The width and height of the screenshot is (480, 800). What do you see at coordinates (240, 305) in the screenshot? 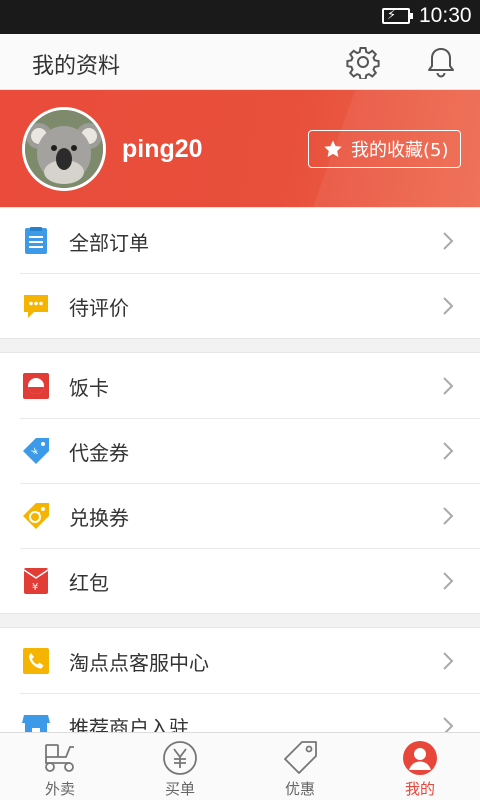
I see `menu-item-pending-reviews: 待评价` at bounding box center [240, 305].